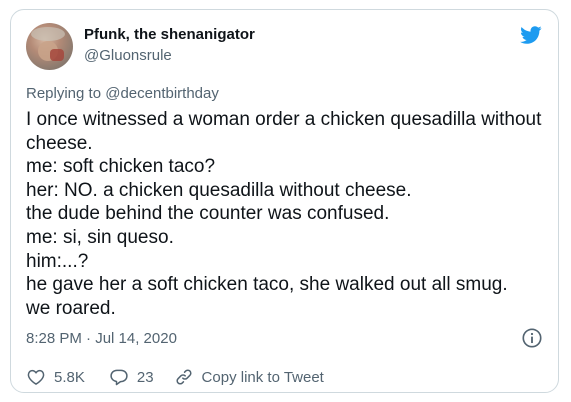  I want to click on heart-icon, so click(36, 377).